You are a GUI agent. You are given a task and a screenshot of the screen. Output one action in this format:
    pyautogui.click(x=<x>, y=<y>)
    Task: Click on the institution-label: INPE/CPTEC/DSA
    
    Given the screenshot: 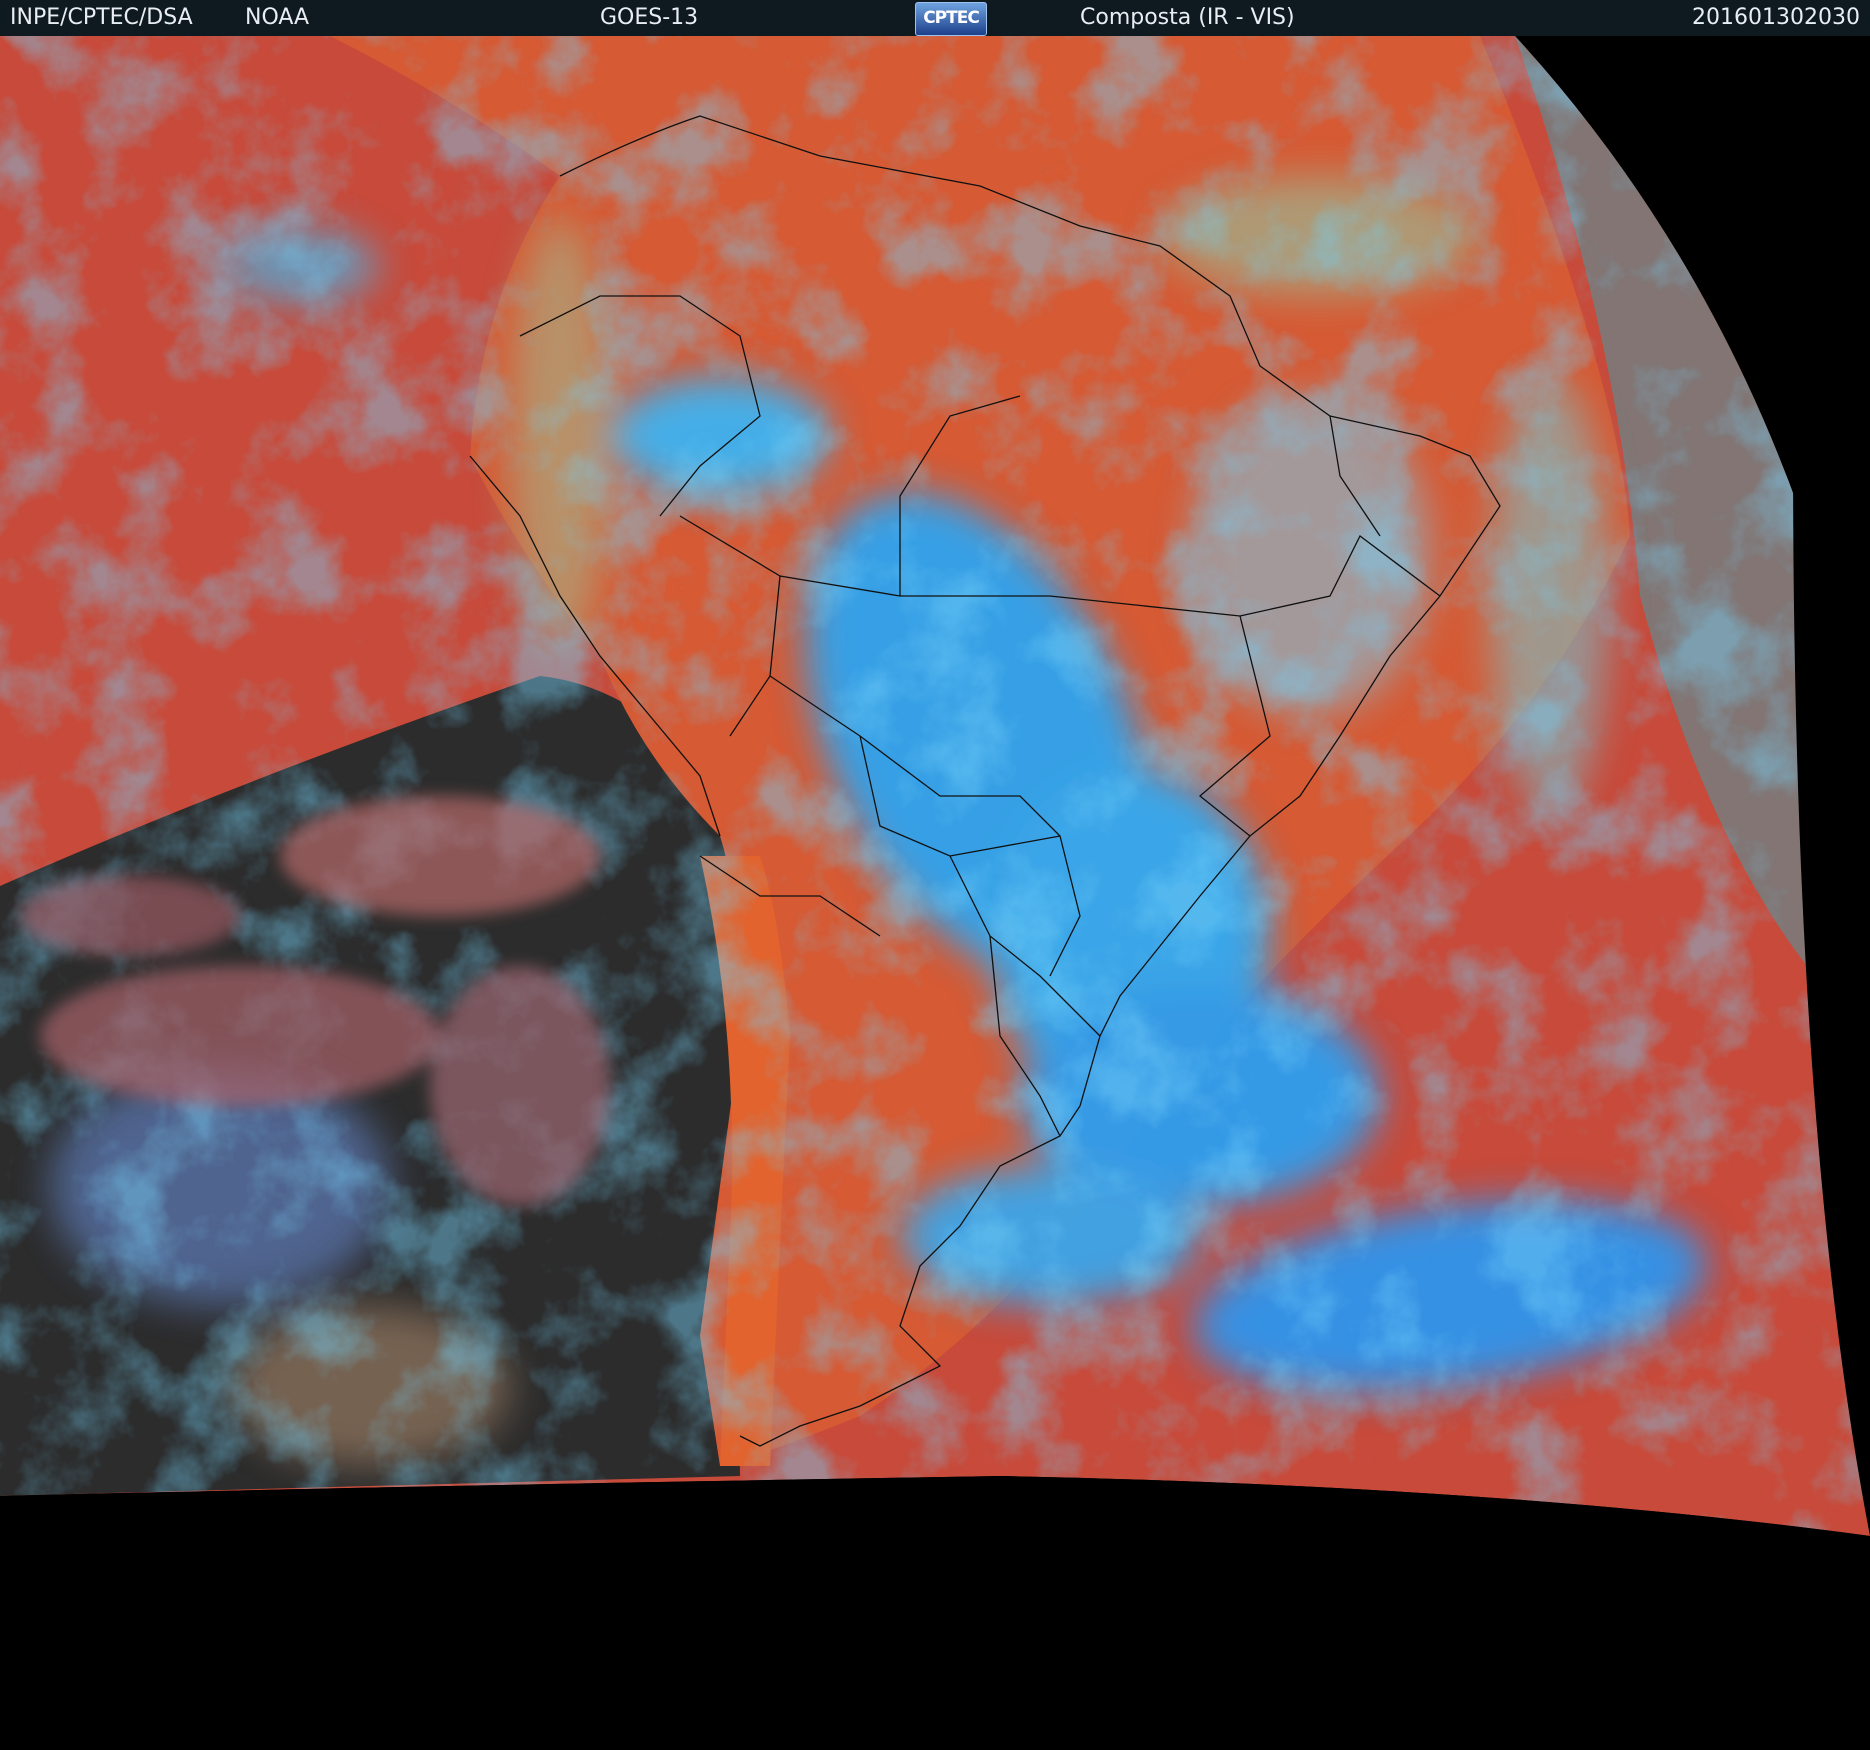 What is the action you would take?
    pyautogui.click(x=101, y=17)
    